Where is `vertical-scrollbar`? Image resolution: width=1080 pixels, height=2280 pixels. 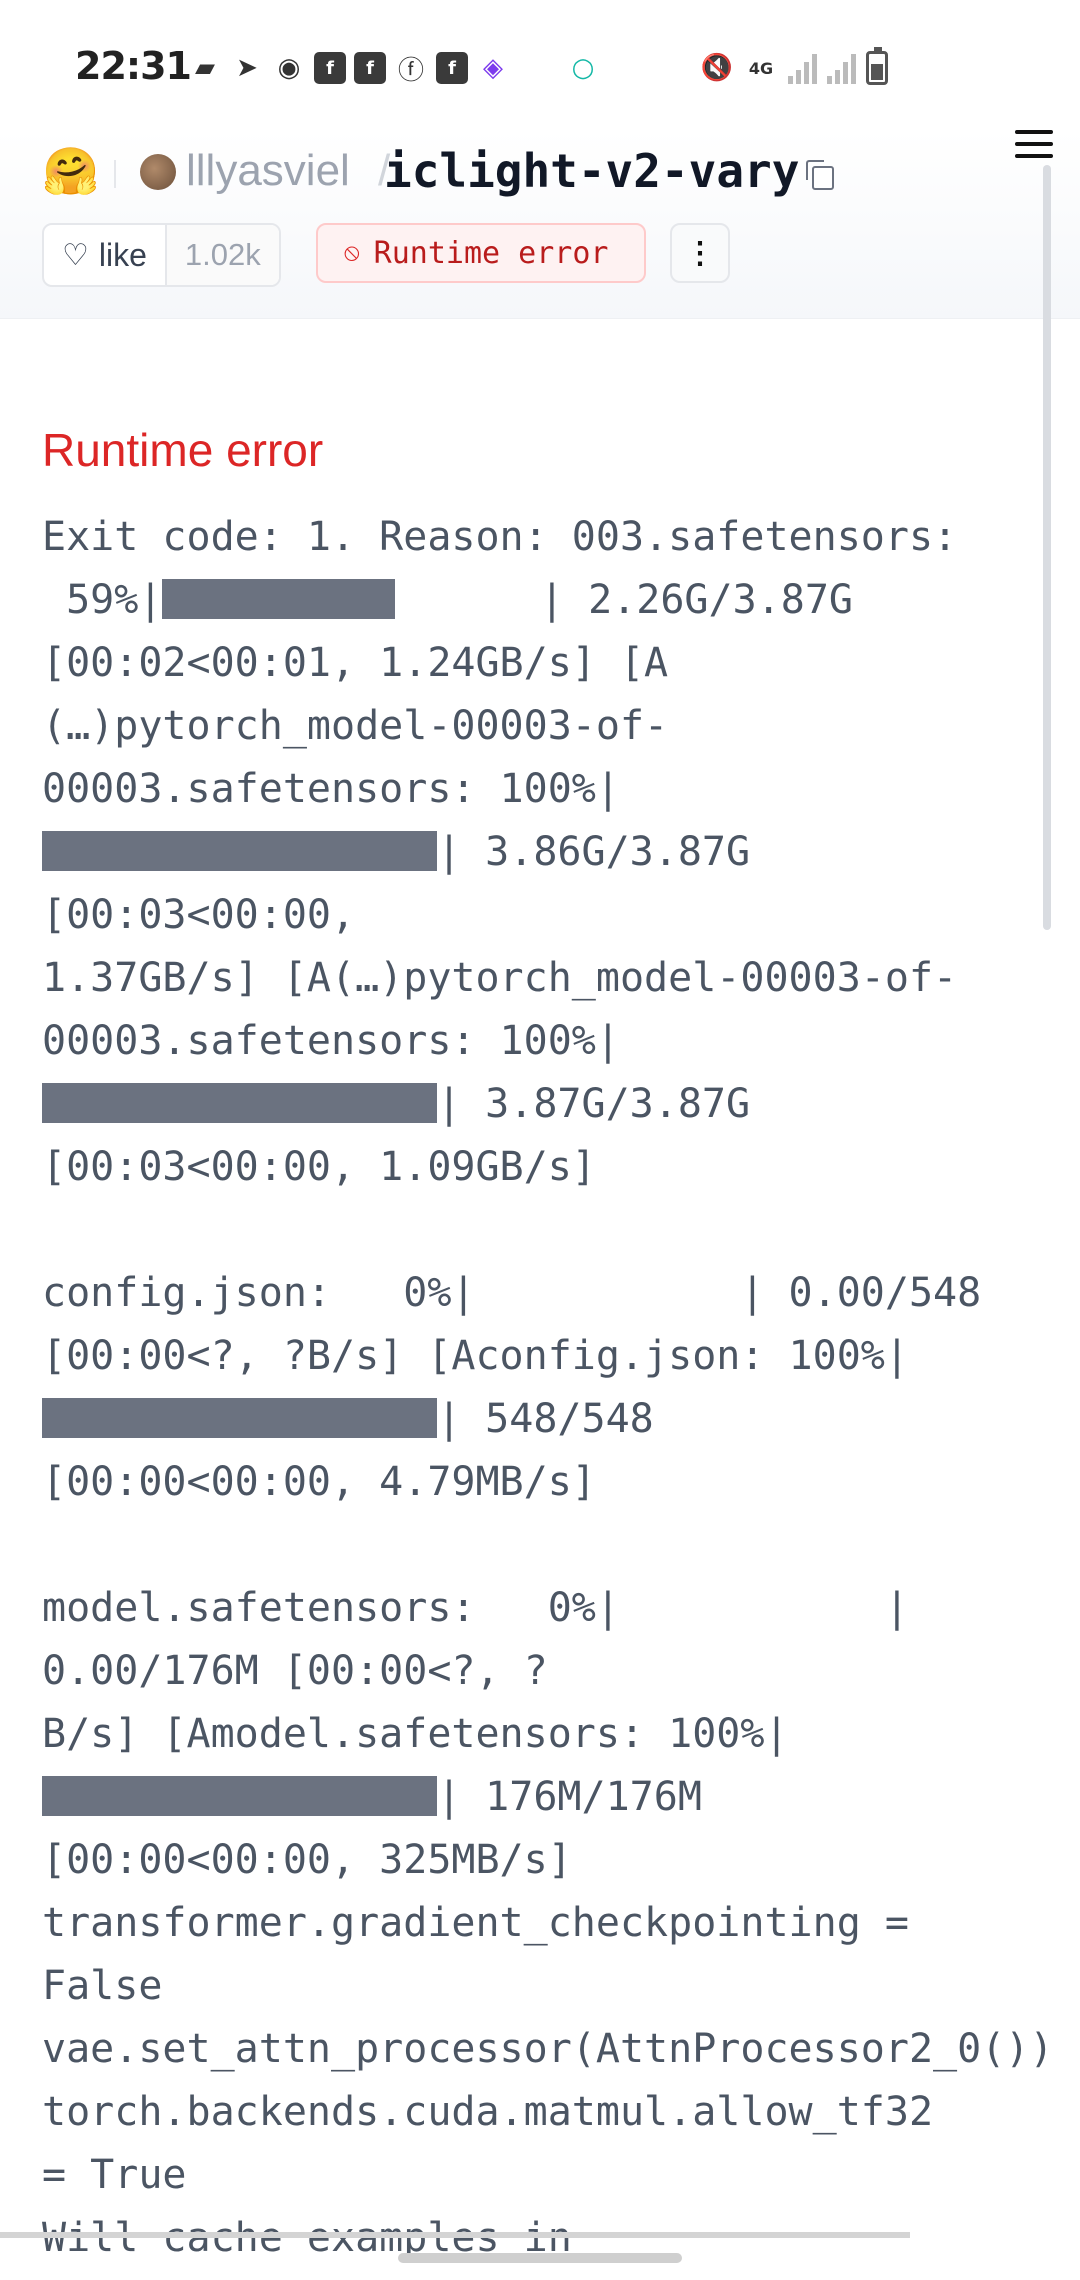 vertical-scrollbar is located at coordinates (1047, 547).